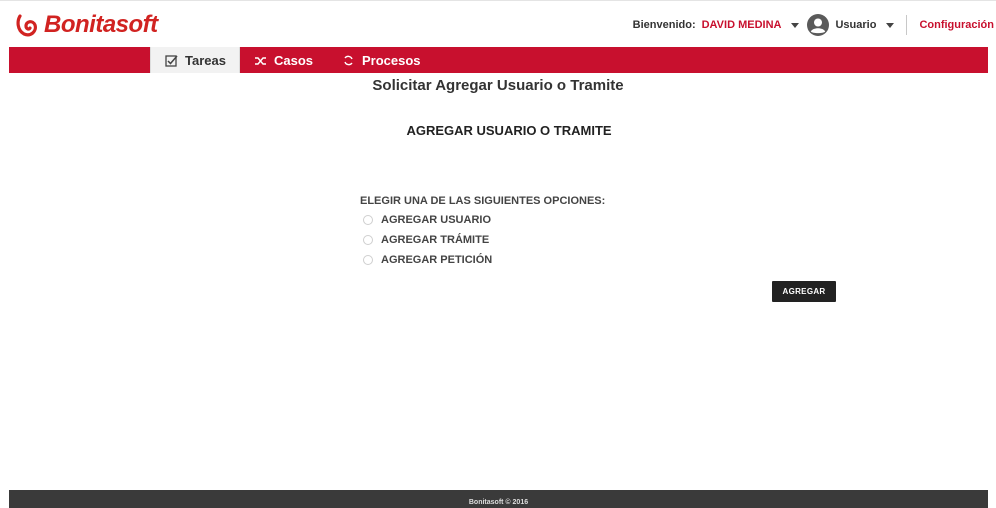 The image size is (996, 508). Describe the element at coordinates (498, 502) in the screenshot. I see `copyright-text: Bonitasoft © 2016` at that location.